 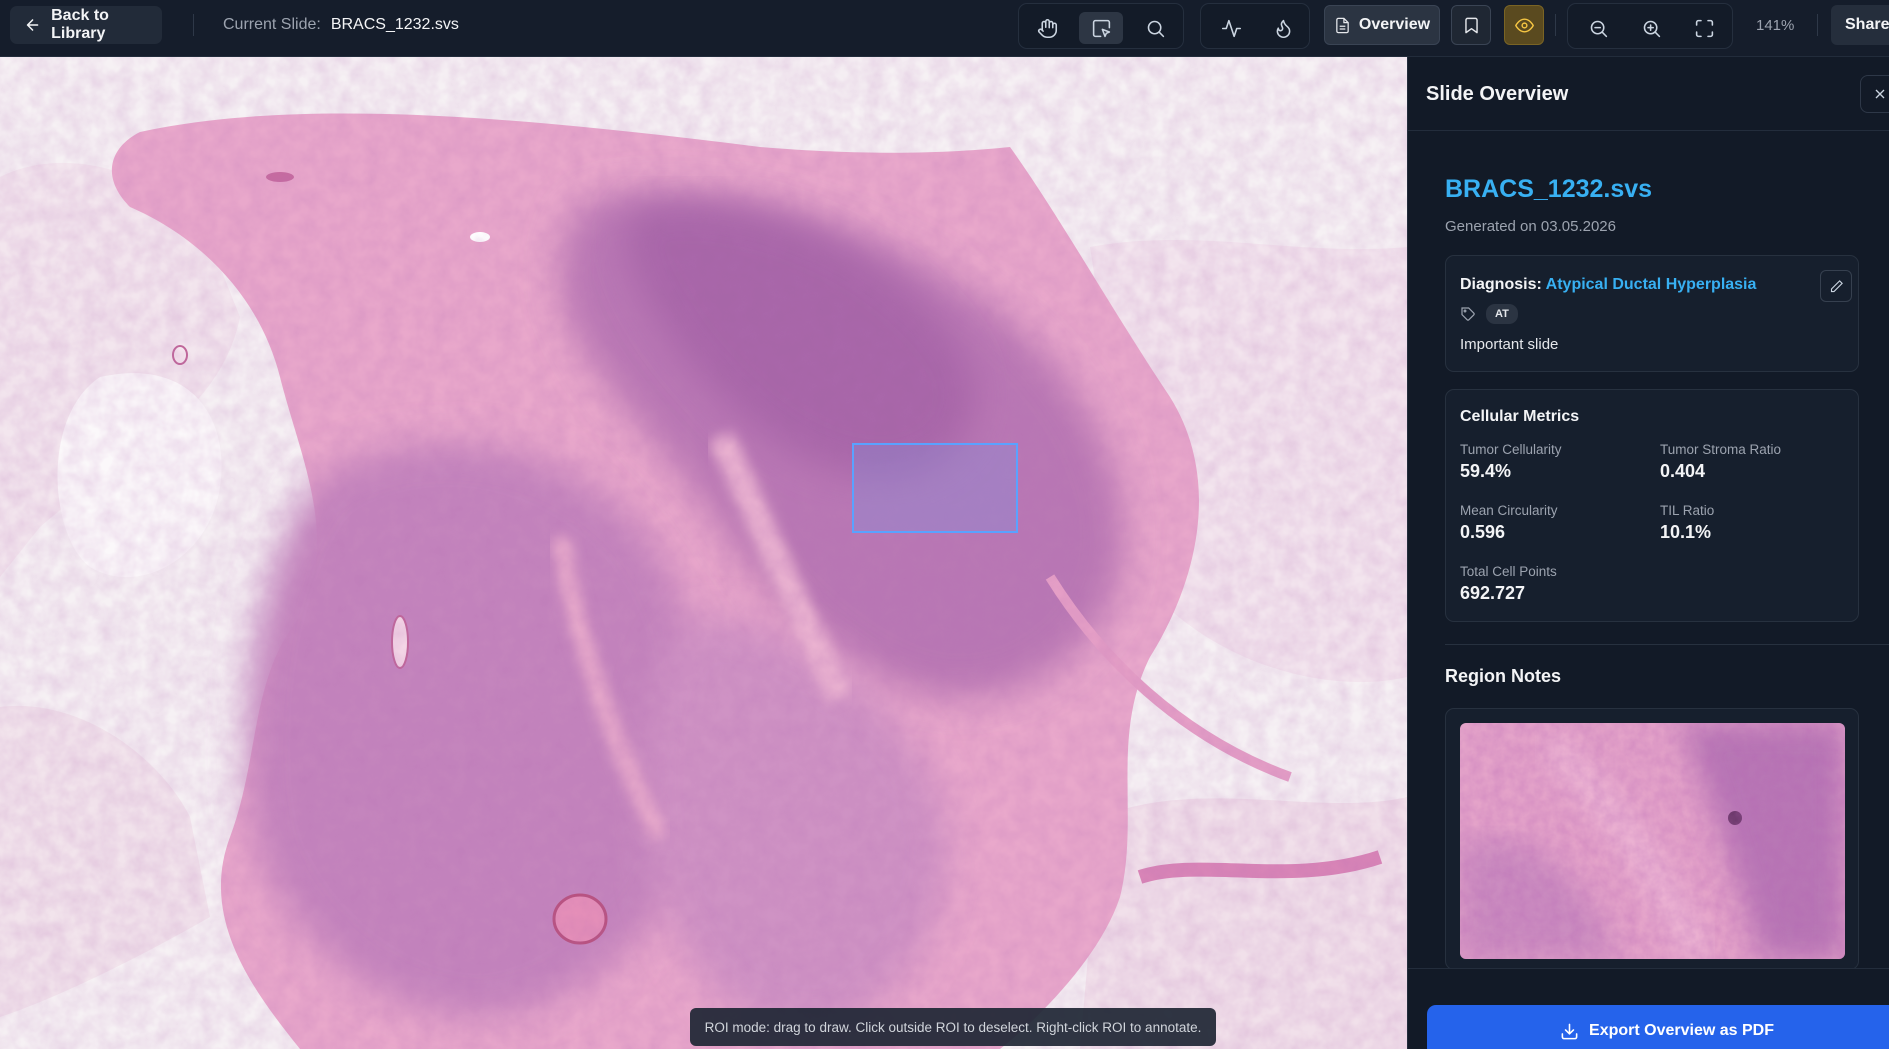 I want to click on metric-value: 692.727, so click(x=1493, y=593).